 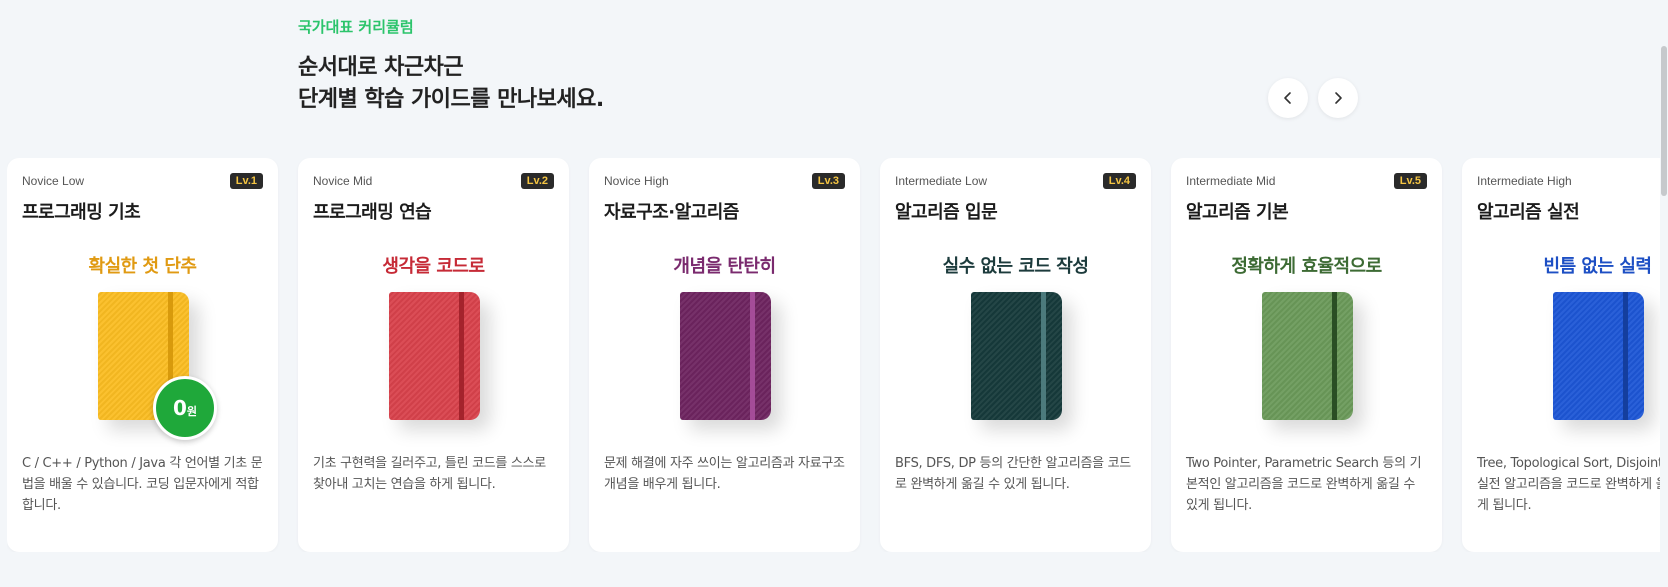 What do you see at coordinates (372, 212) in the screenshot?
I see `card-title: 프로그래밍 연습` at bounding box center [372, 212].